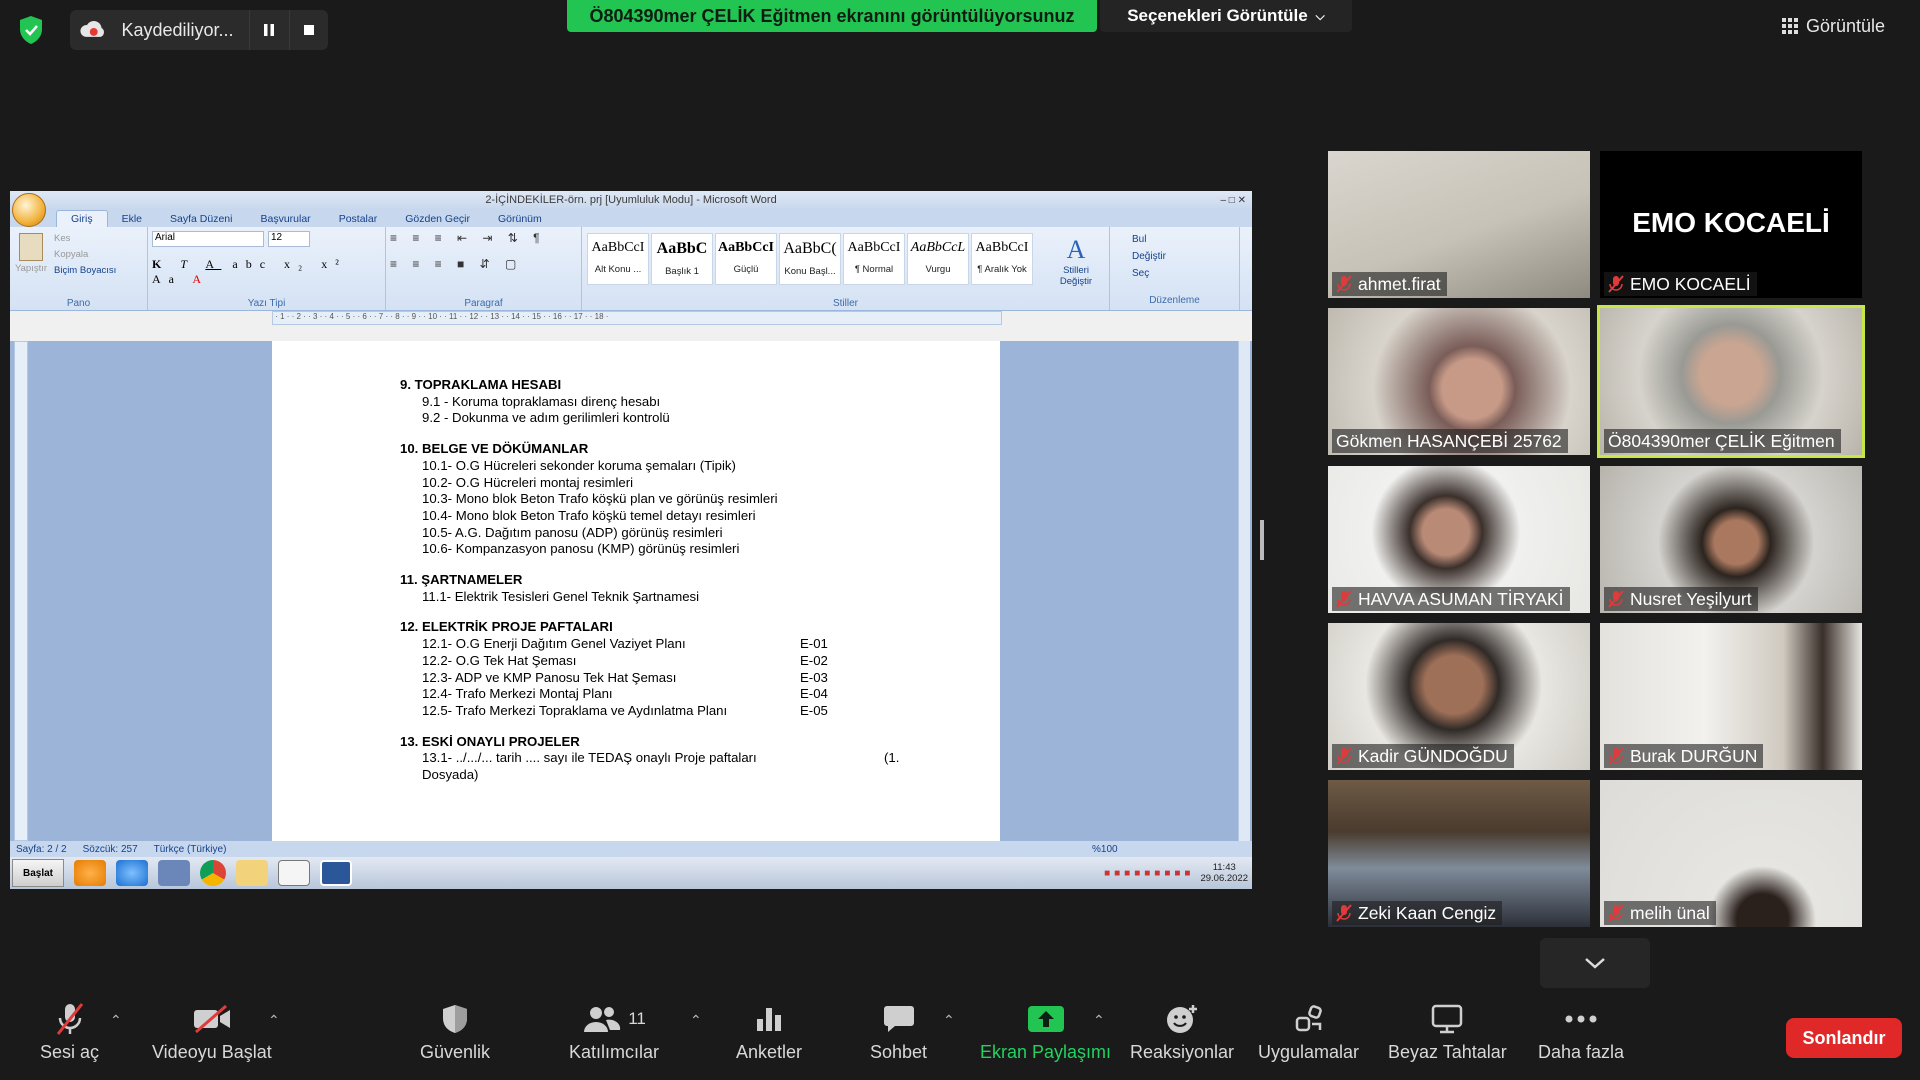 The image size is (1920, 1080). What do you see at coordinates (78, 303) in the screenshot?
I see `clipboard-group-label: Pano` at bounding box center [78, 303].